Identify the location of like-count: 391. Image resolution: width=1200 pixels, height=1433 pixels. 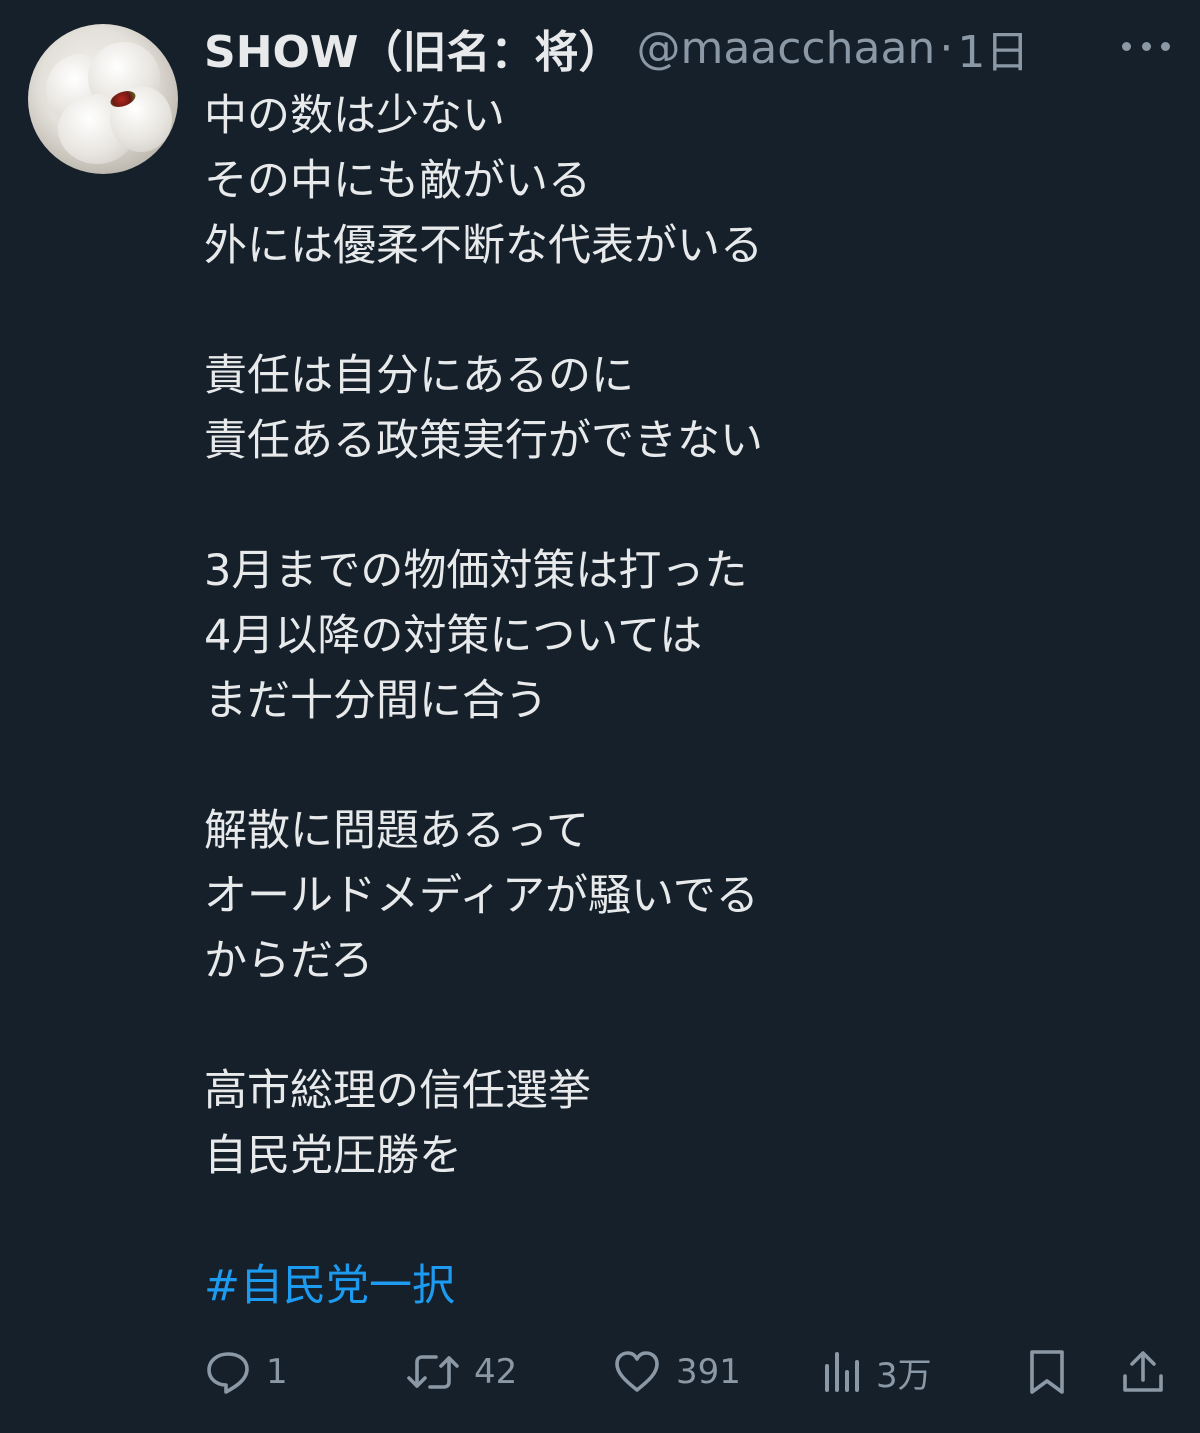
(708, 1372).